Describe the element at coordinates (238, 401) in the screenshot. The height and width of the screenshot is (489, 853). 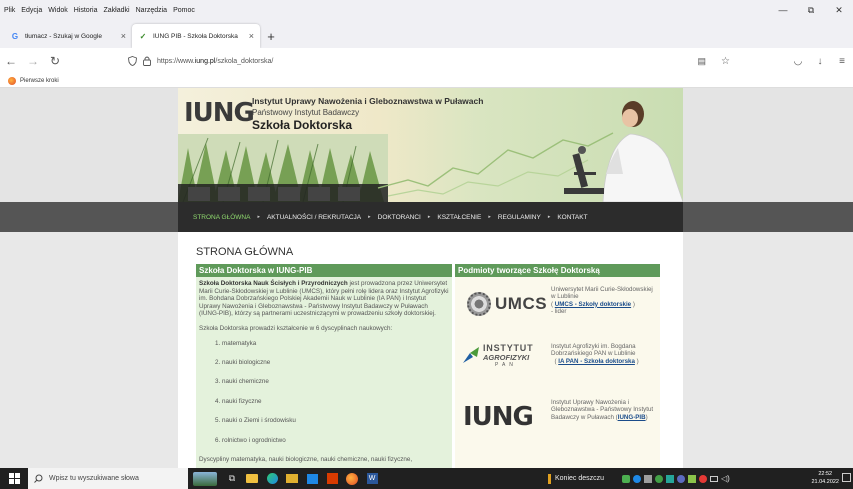
I see `list-item: 4. nauki fizyczne` at that location.